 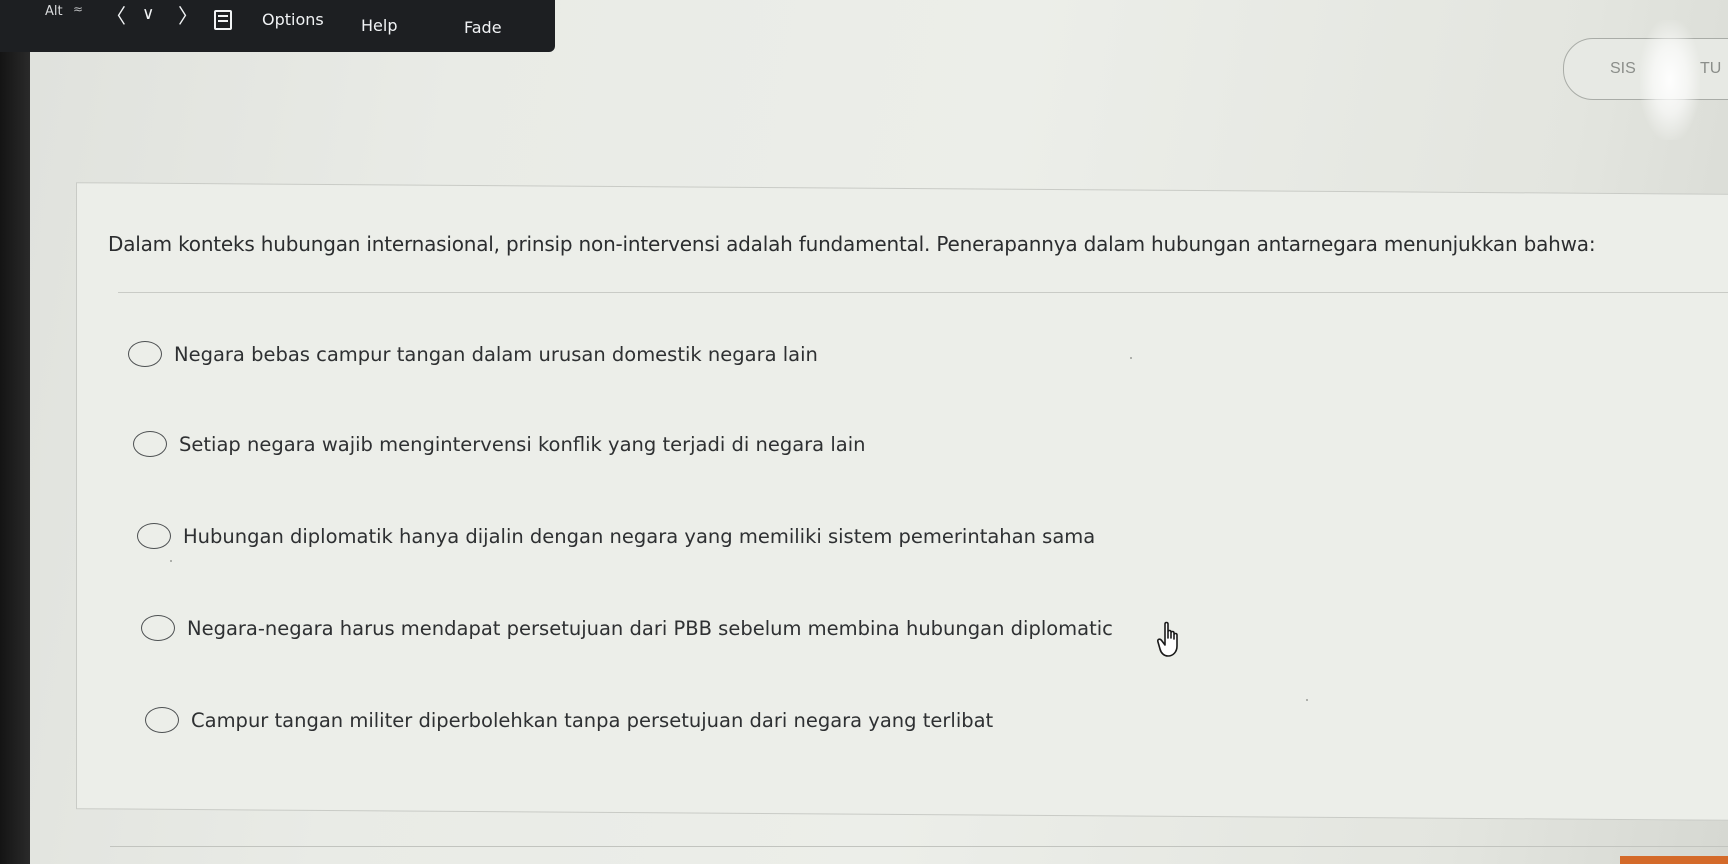 What do you see at coordinates (1623, 68) in the screenshot?
I see `header-pill-label: SIS` at bounding box center [1623, 68].